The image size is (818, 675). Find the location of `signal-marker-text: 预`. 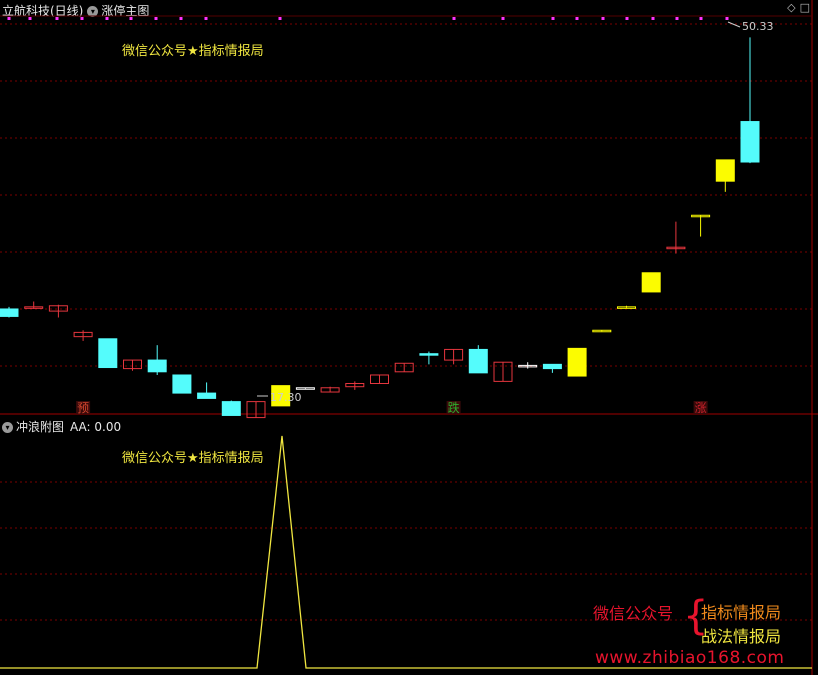

signal-marker-text: 预 is located at coordinates (83, 408).